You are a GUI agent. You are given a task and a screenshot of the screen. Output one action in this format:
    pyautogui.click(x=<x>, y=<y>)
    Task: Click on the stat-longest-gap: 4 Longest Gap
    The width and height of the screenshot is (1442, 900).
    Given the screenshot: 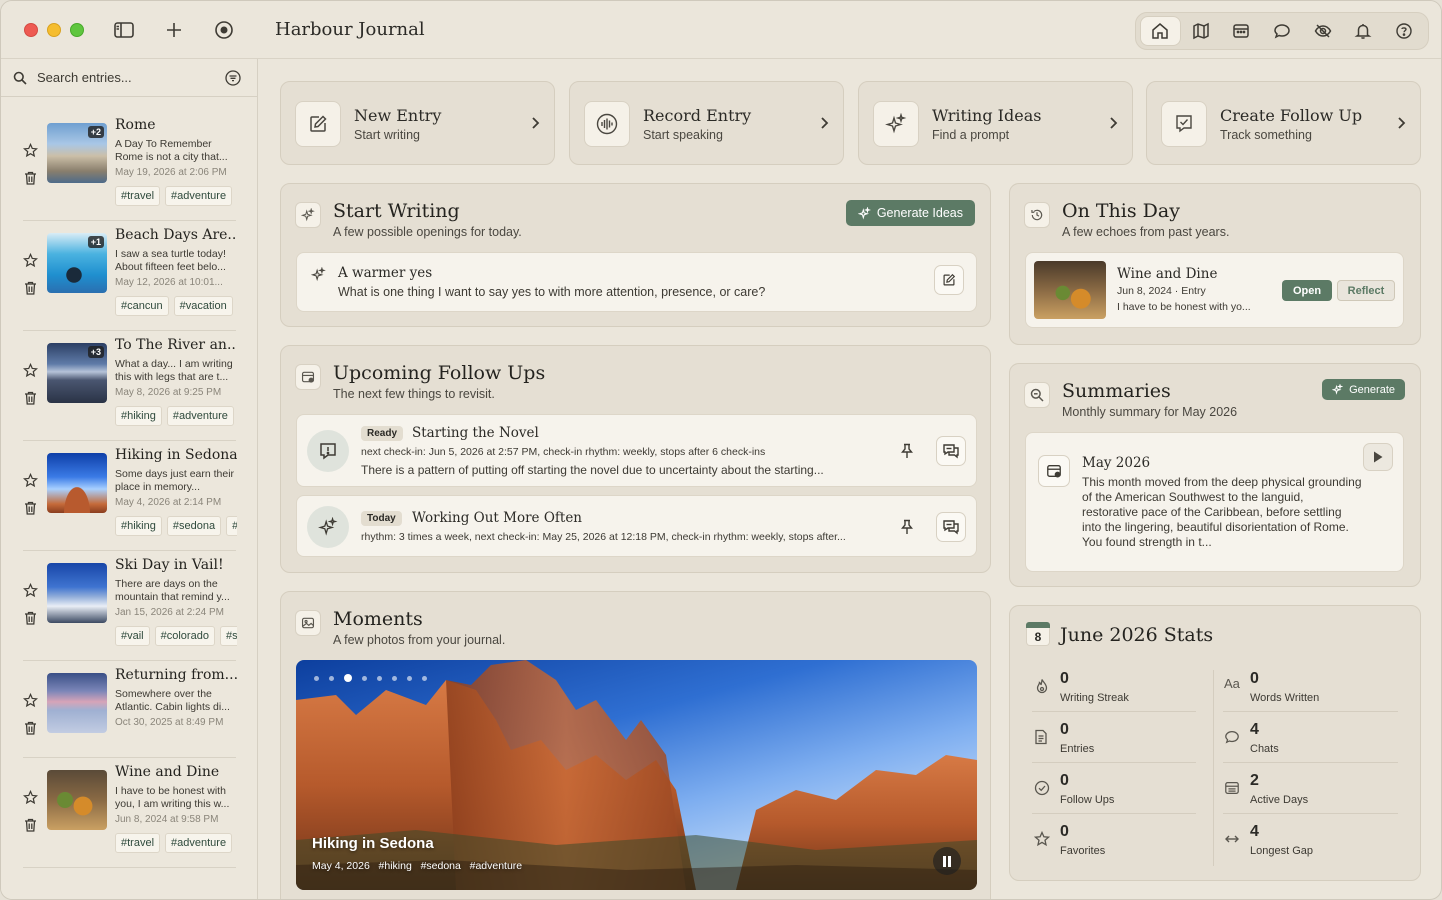 What is the action you would take?
    pyautogui.click(x=1309, y=840)
    